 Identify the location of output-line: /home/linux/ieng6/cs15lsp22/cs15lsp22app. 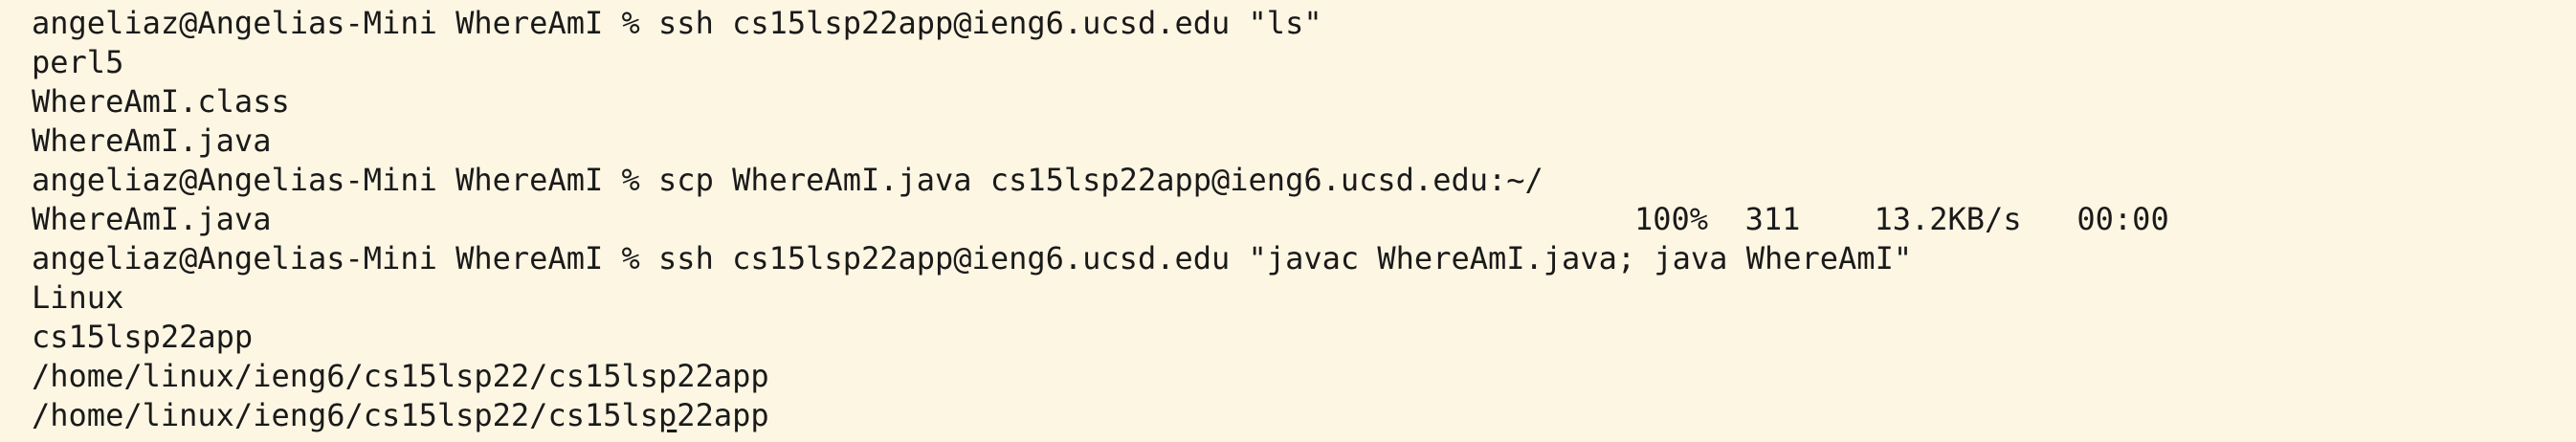
(400, 376).